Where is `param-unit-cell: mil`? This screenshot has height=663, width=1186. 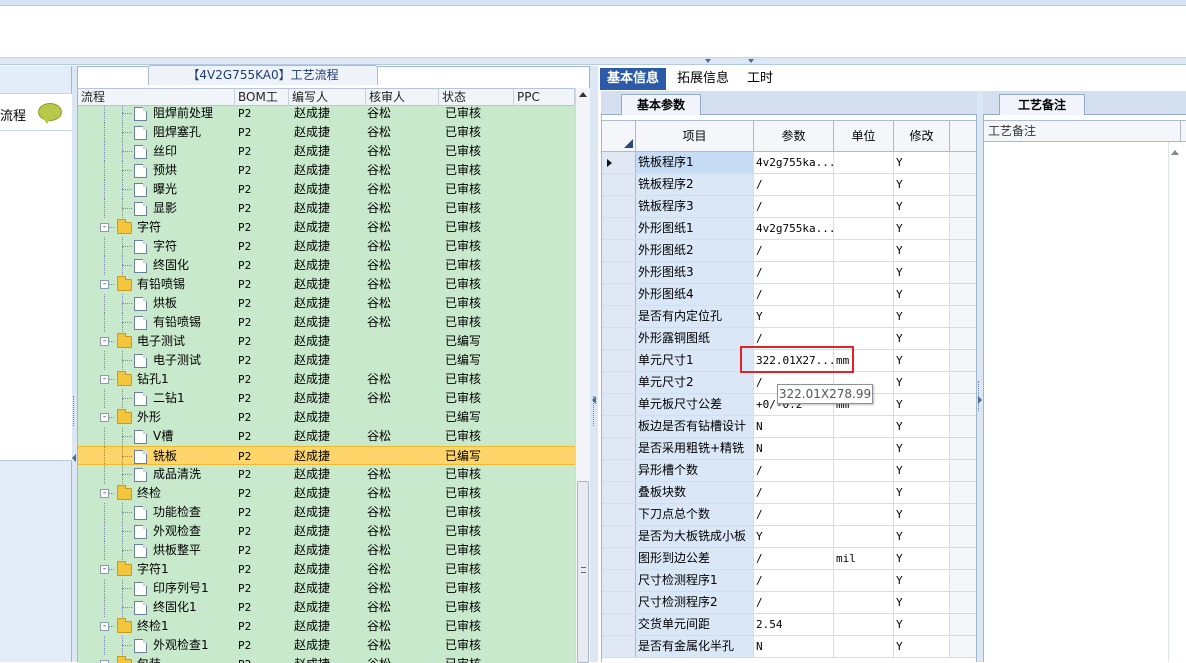
param-unit-cell: mil is located at coordinates (864, 558).